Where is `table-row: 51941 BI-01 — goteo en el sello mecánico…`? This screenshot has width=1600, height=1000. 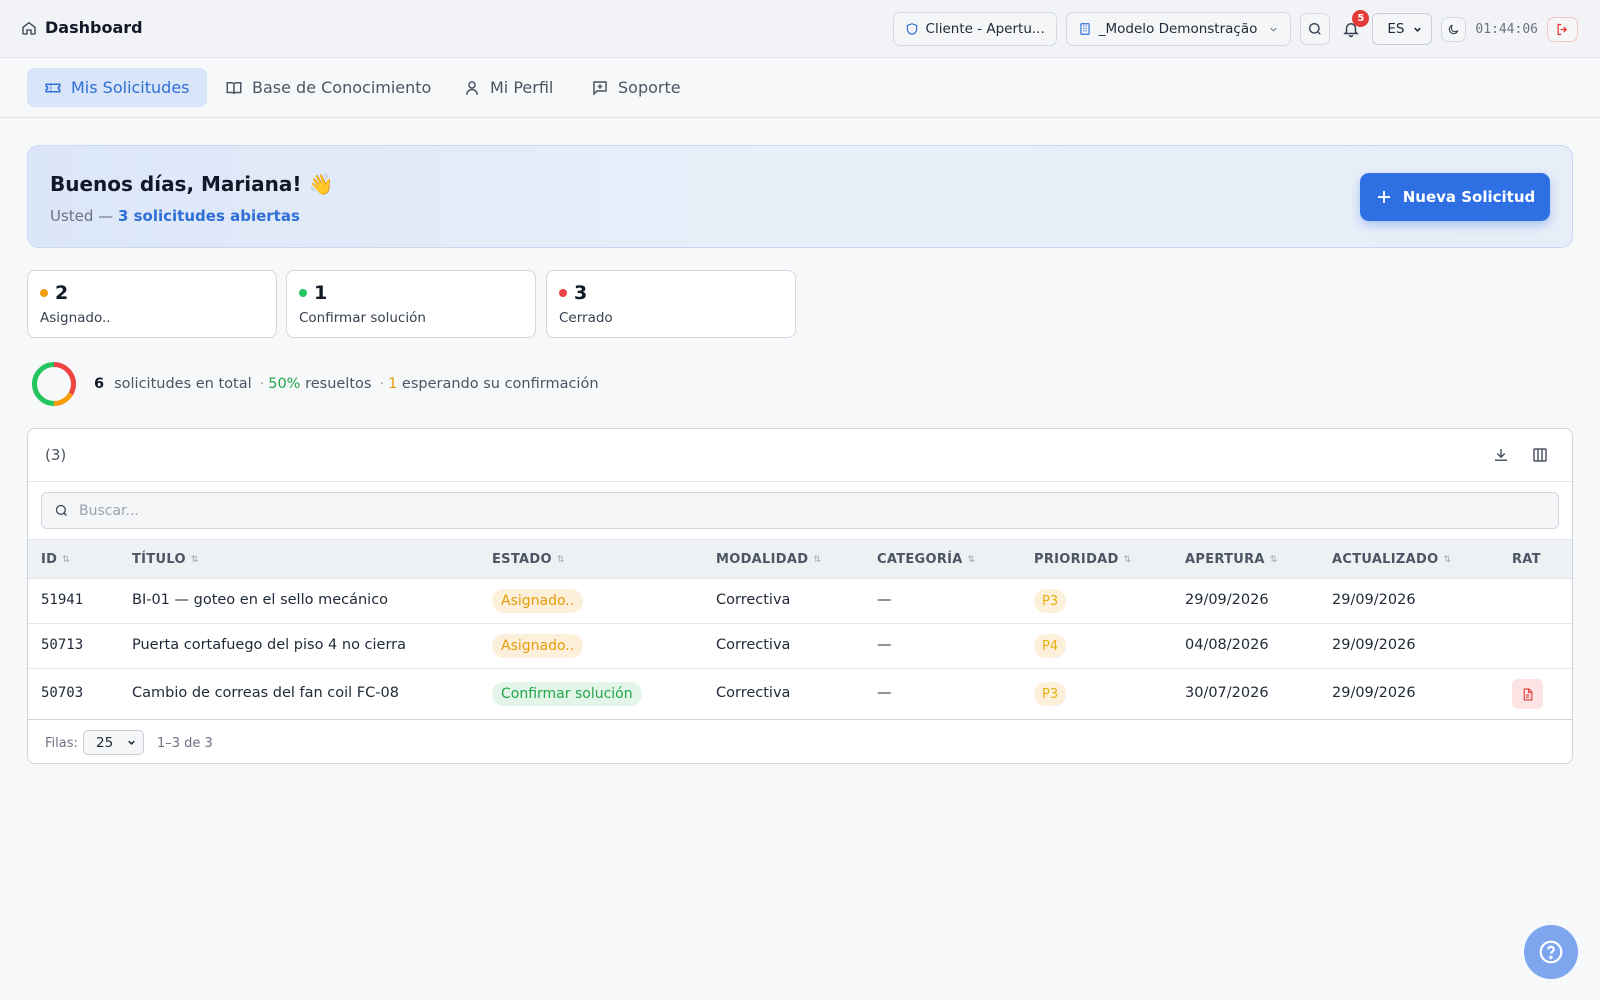
table-row: 51941 BI-01 — goteo en el sello mecánico… is located at coordinates (800, 601).